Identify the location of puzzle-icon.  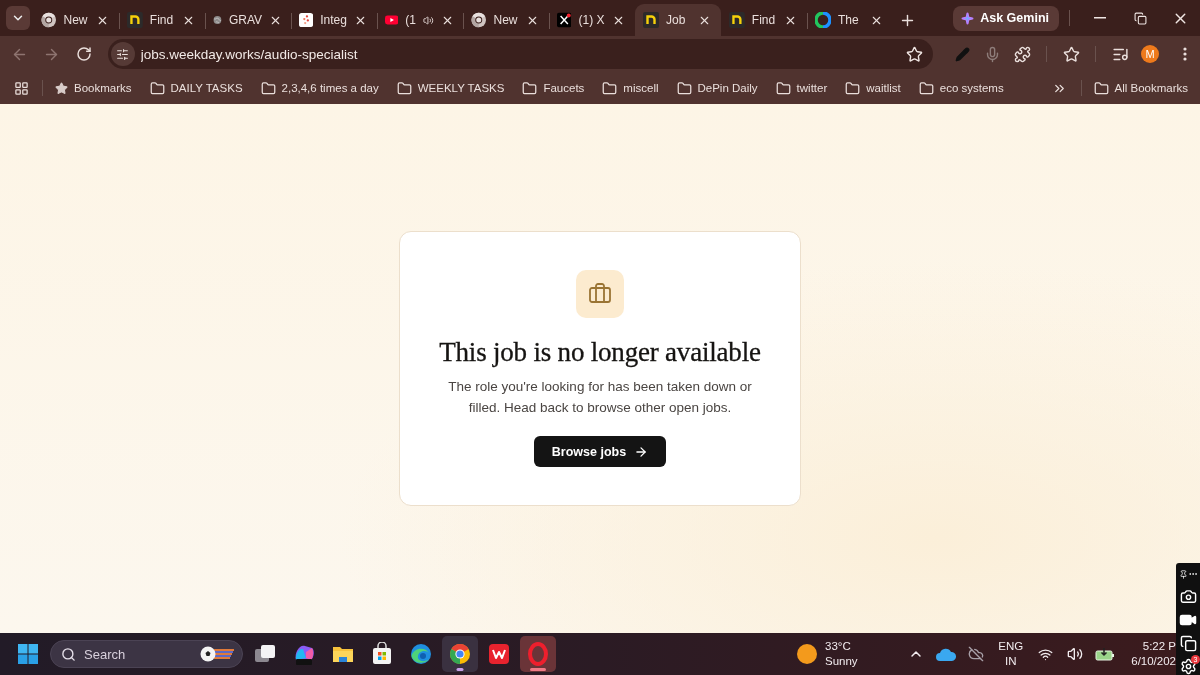
(1022, 54).